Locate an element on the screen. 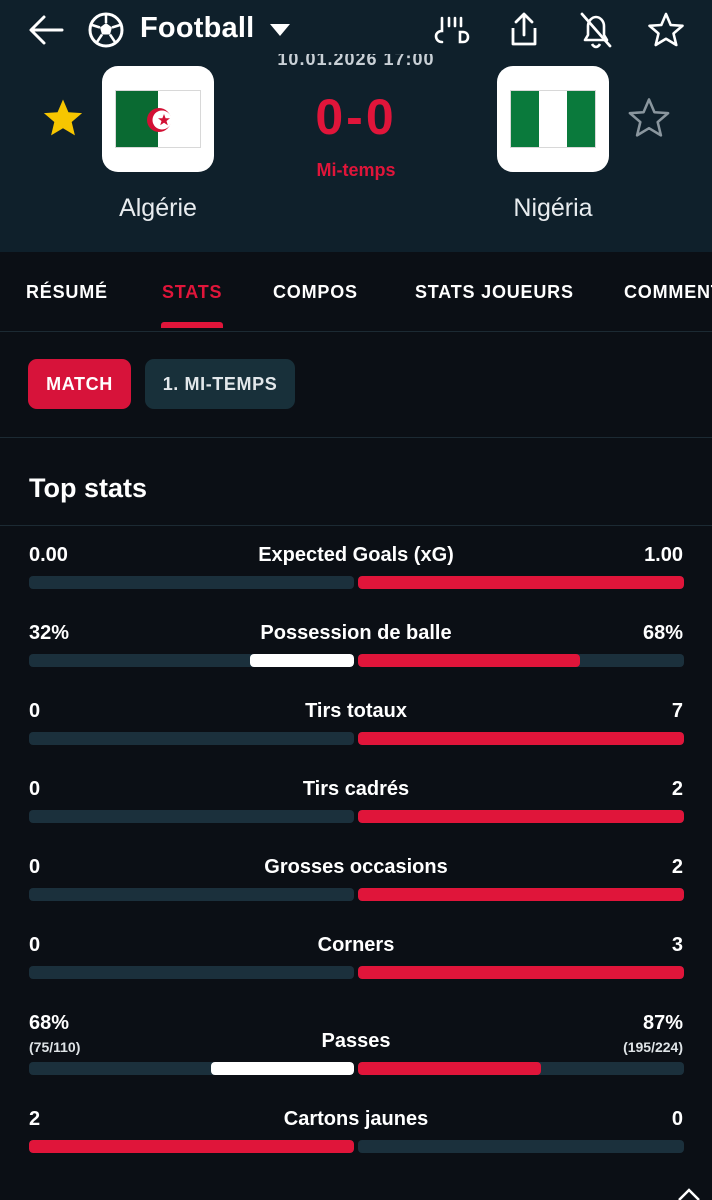  filter-first-half-chip: 1. MI-TEMPS is located at coordinates (220, 384).